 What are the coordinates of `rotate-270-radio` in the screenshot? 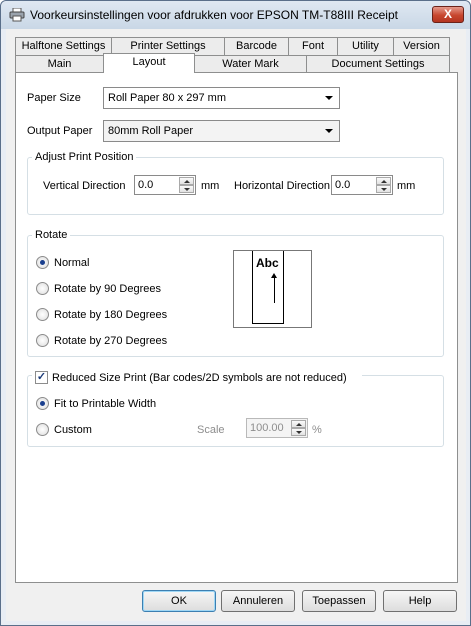 It's located at (42, 340).